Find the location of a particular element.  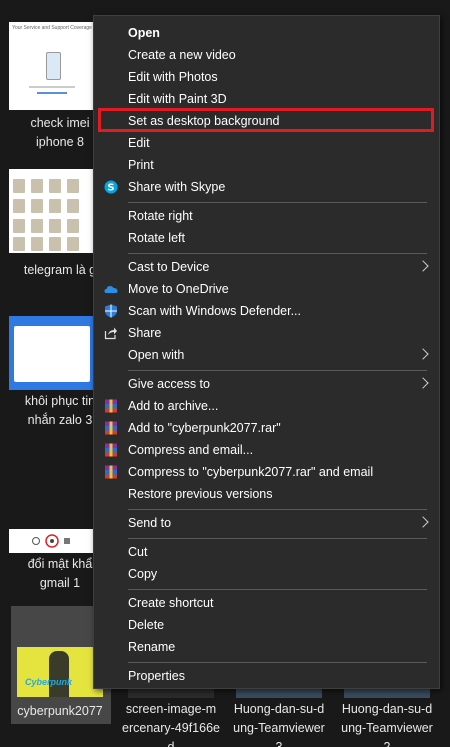

menu-item-cast-to-device: Cast to Device is located at coordinates (266, 267).